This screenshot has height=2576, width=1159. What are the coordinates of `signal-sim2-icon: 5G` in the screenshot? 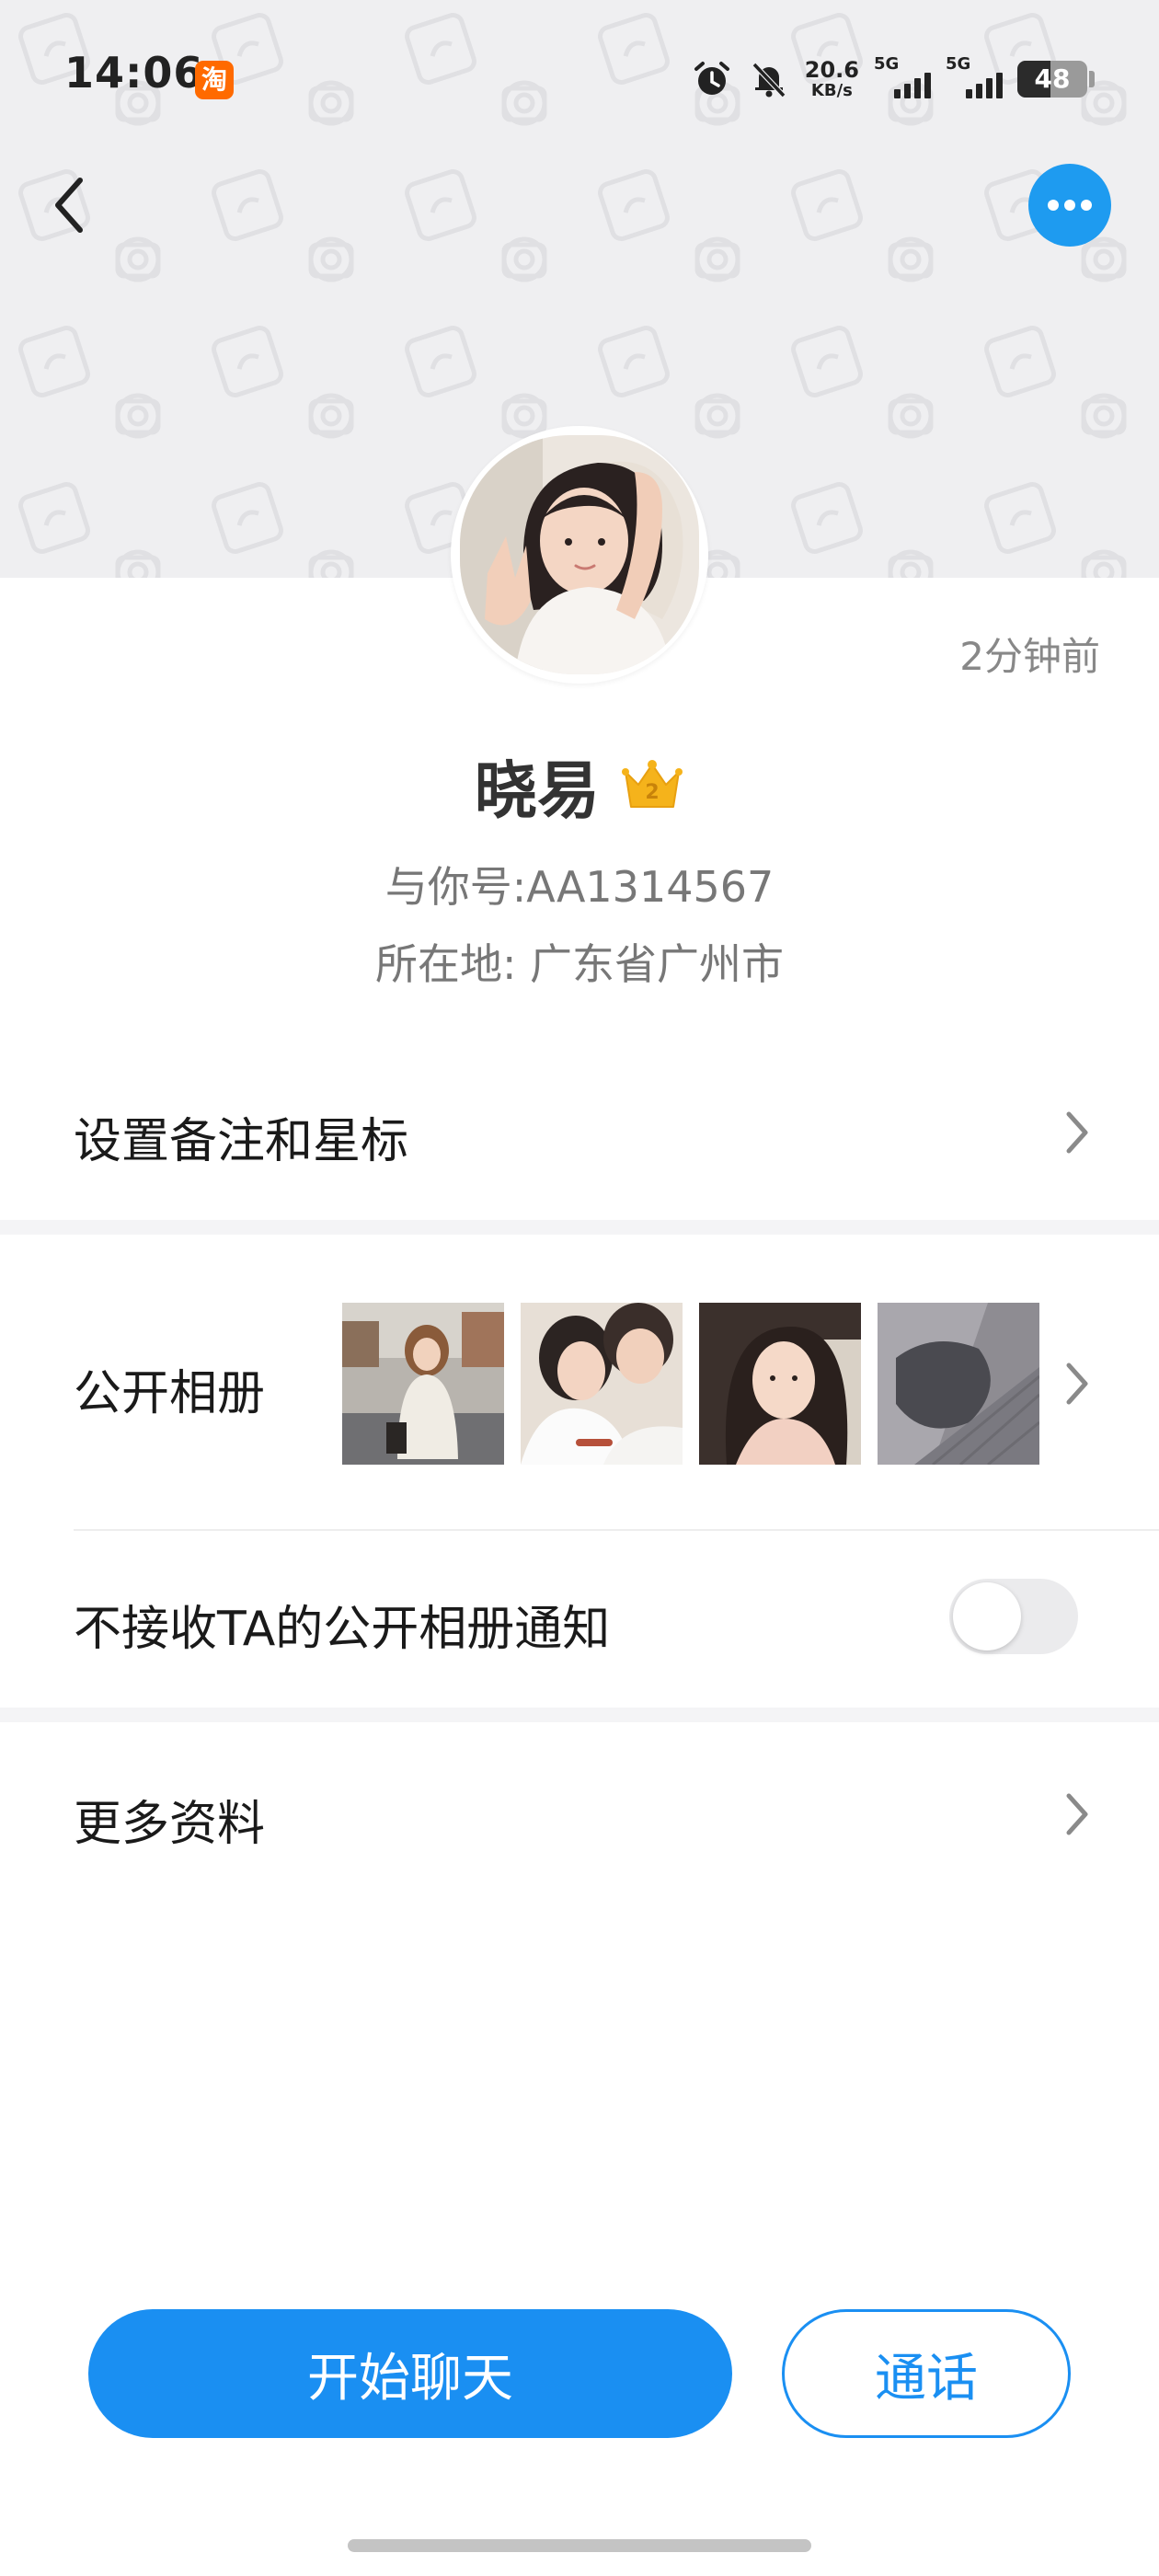 It's located at (974, 77).